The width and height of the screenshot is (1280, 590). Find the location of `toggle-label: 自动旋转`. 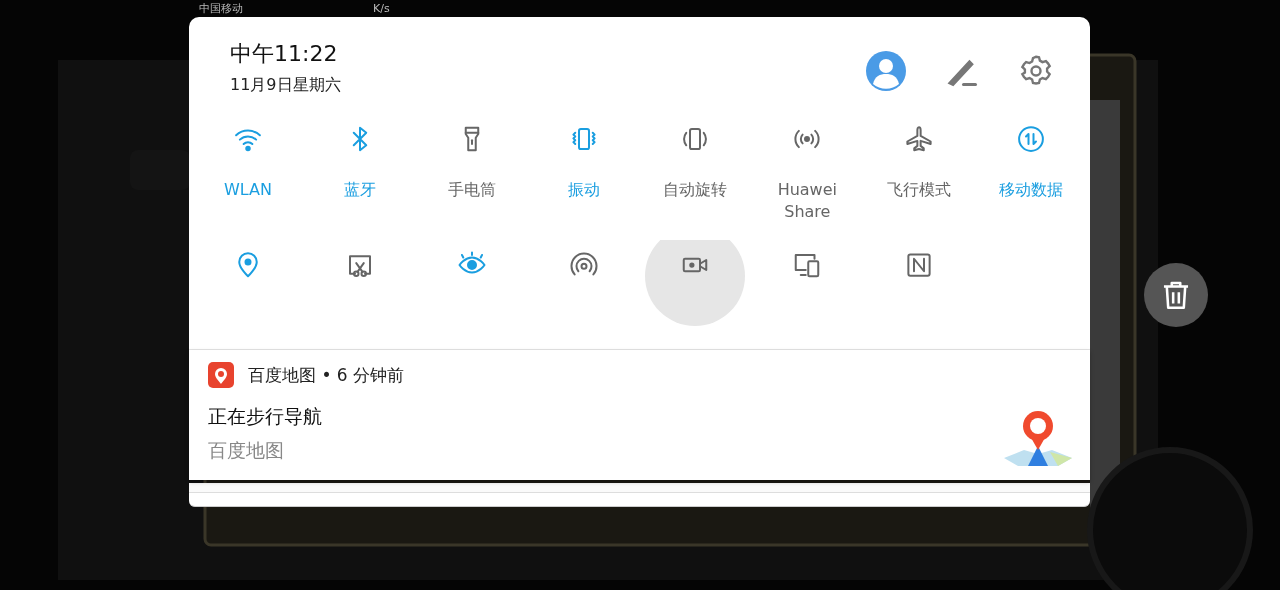

toggle-label: 自动旋转 is located at coordinates (695, 190).